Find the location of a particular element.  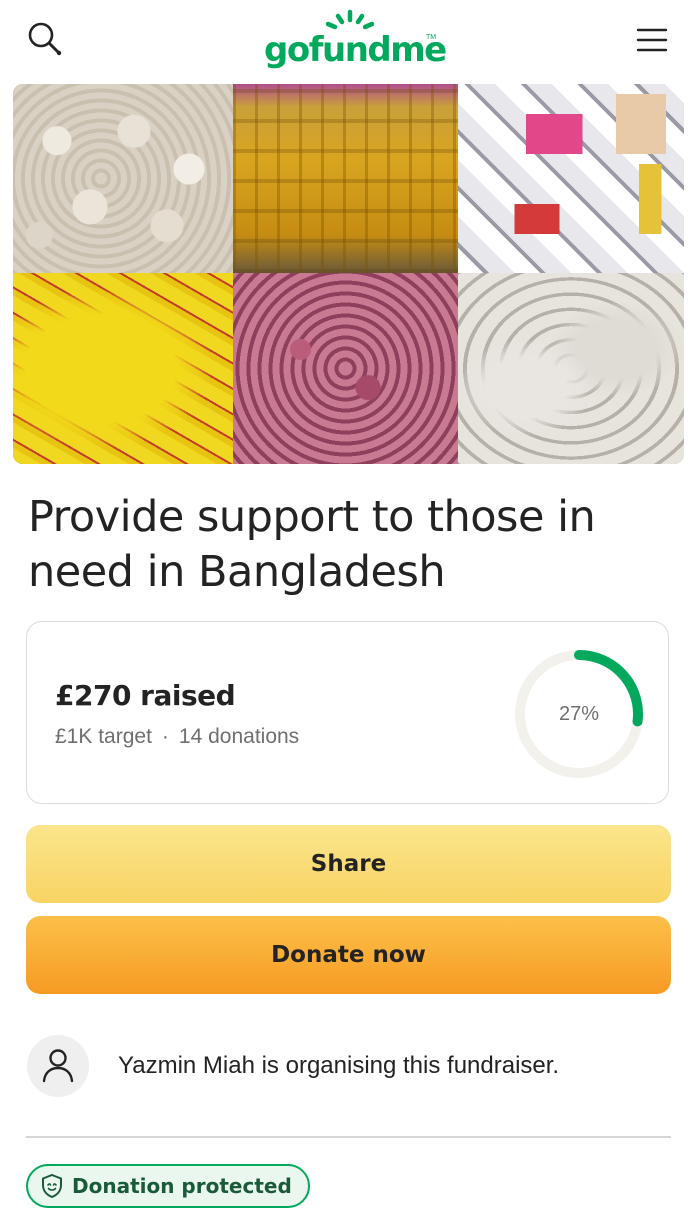

organiser-avatar is located at coordinates (58, 1066).